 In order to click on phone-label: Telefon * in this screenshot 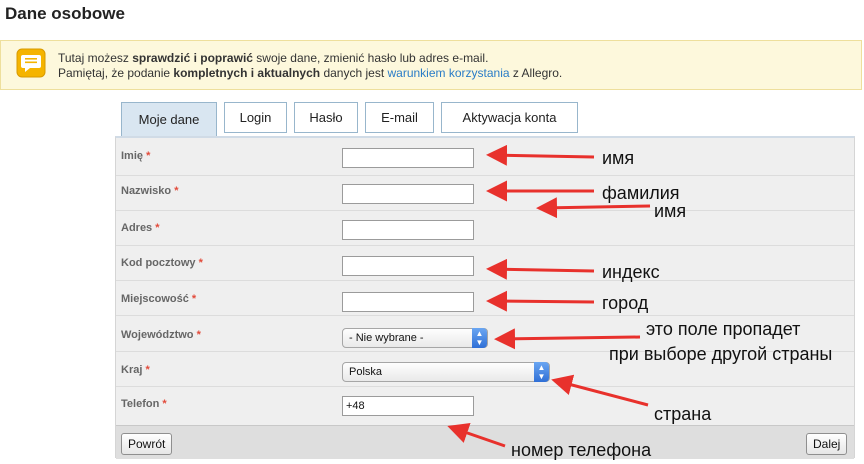, I will do `click(144, 404)`.